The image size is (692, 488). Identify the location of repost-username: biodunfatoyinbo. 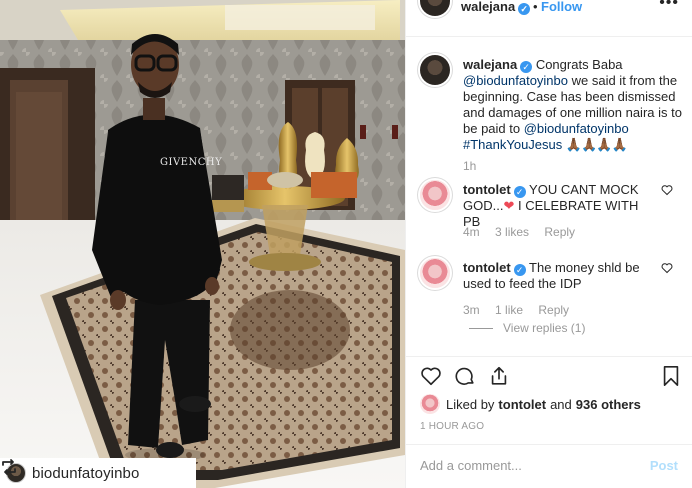
(85, 473).